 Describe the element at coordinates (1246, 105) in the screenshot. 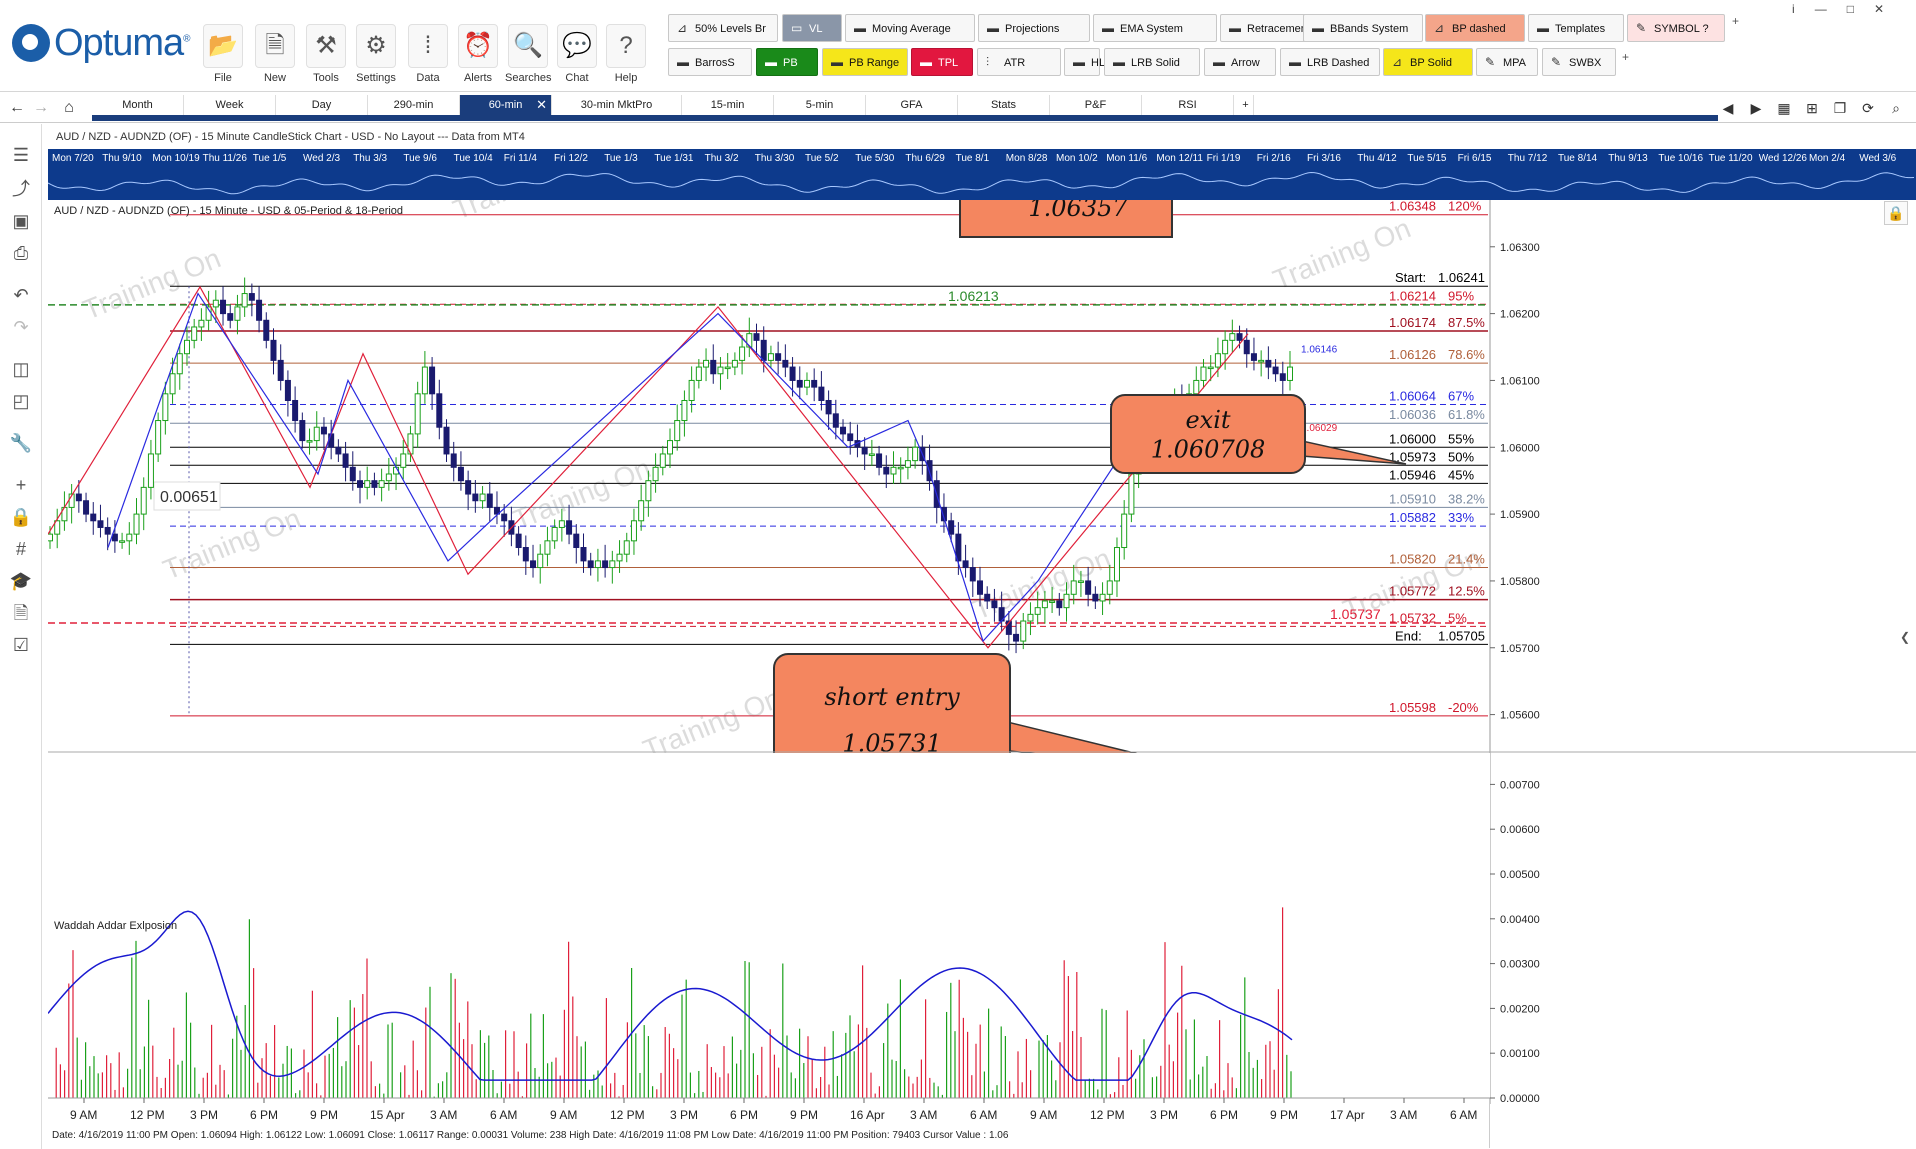

I see `add-tab-icon: +` at that location.